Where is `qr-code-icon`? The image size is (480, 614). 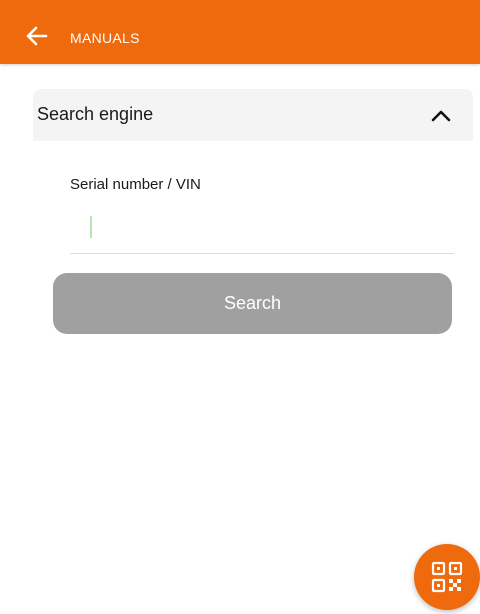 qr-code-icon is located at coordinates (447, 577).